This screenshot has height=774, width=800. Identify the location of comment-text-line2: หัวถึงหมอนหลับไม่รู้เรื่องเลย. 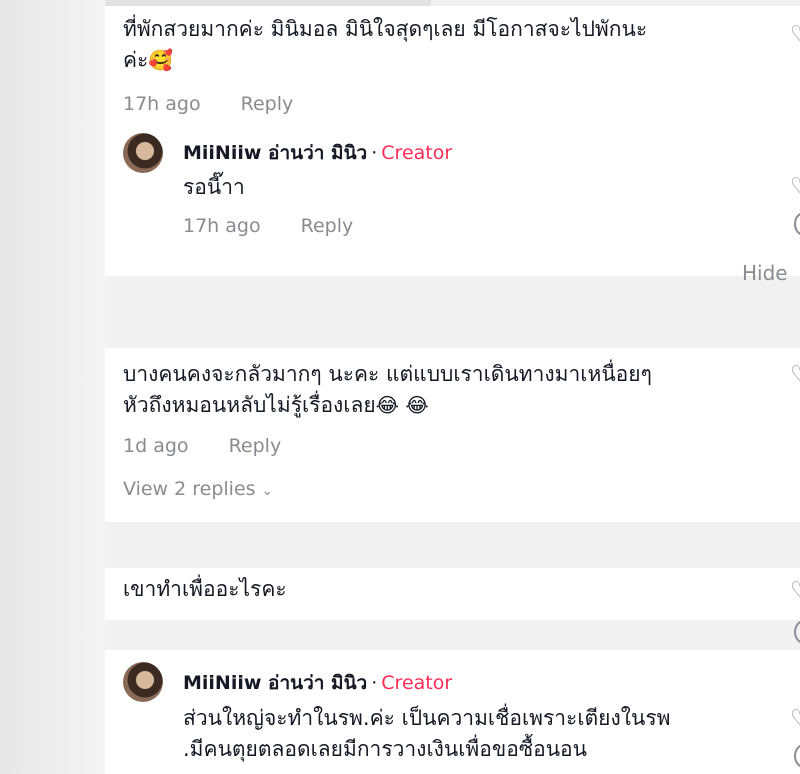
(249, 405).